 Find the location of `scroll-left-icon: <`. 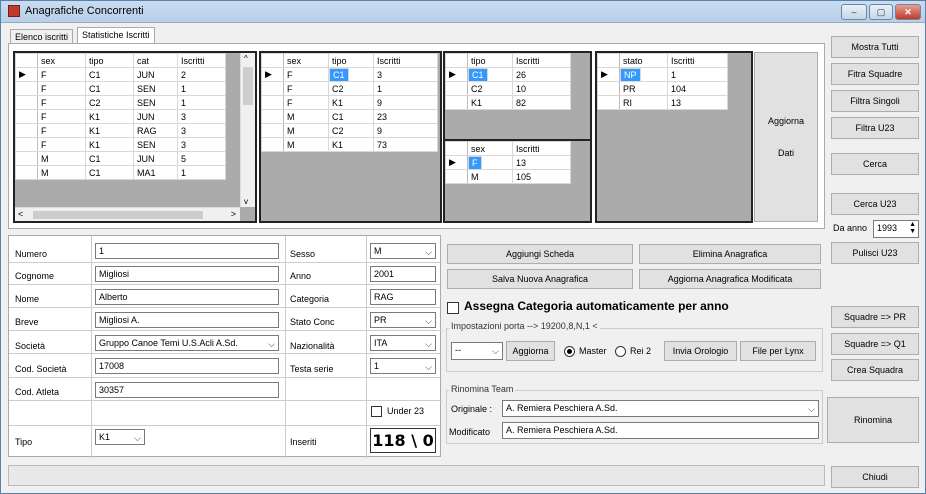

scroll-left-icon: < is located at coordinates (20, 214).